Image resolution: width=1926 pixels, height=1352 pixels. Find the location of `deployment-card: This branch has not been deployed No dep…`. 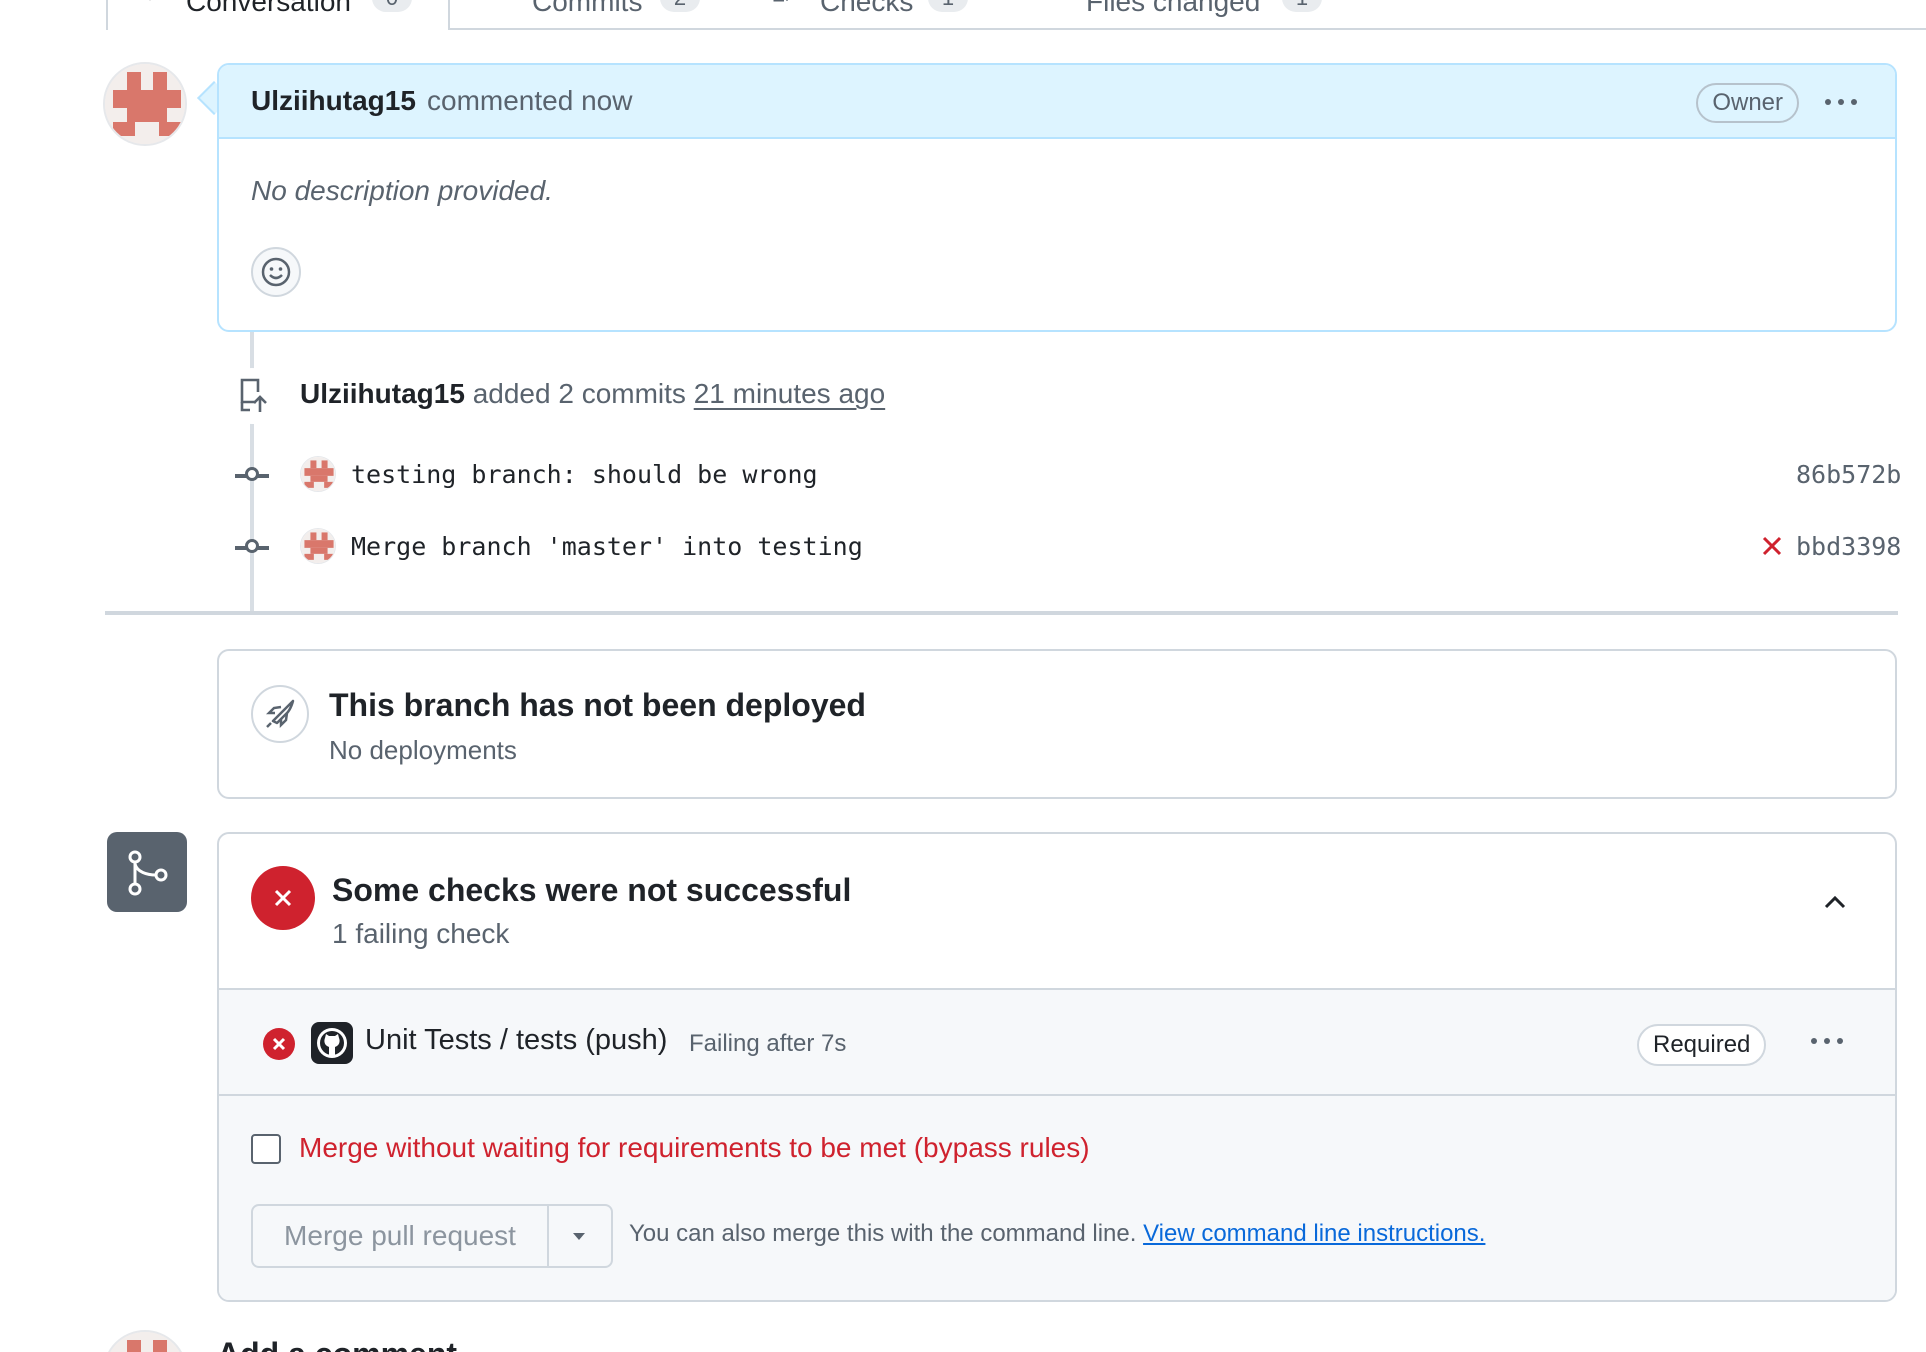

deployment-card: This branch has not been deployed No dep… is located at coordinates (1057, 724).